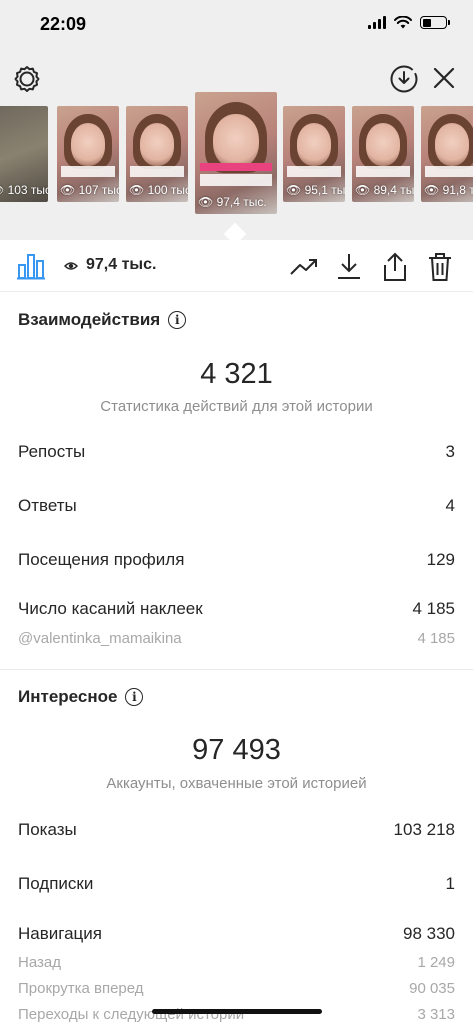 The image size is (473, 1024). What do you see at coordinates (71, 266) in the screenshot?
I see `eye-icon` at bounding box center [71, 266].